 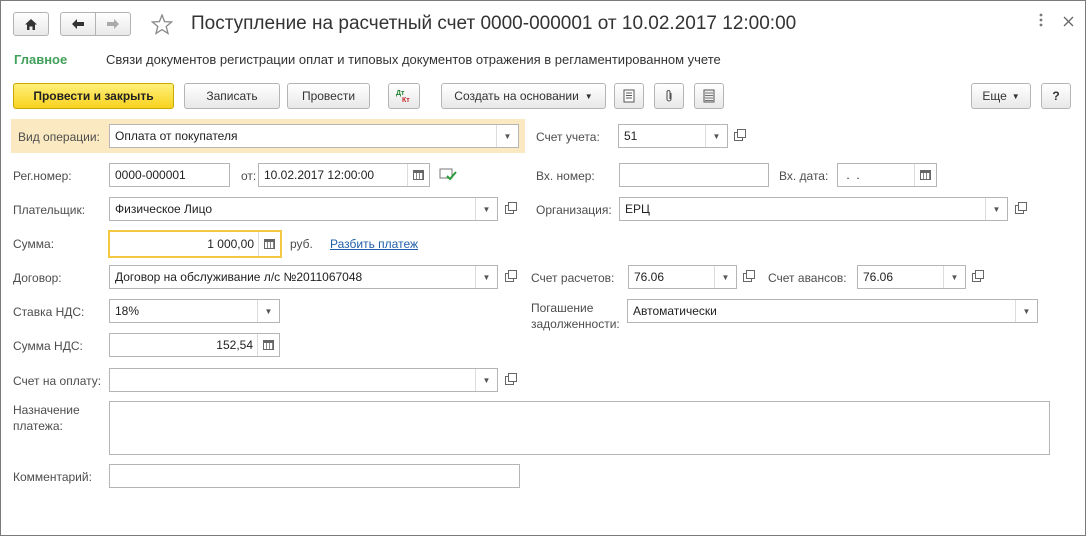 I want to click on open-org-button, so click(x=1019, y=209).